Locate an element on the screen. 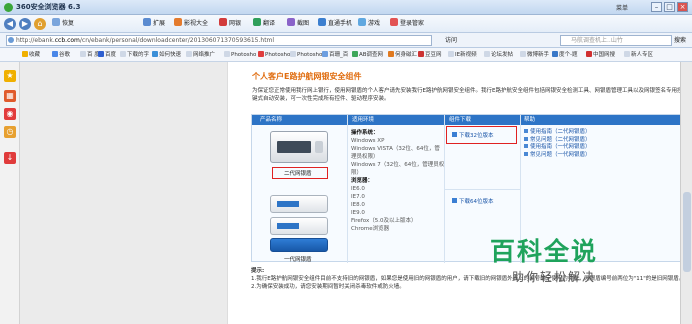  favorite-item: 如何快速 is located at coordinates (166, 55).